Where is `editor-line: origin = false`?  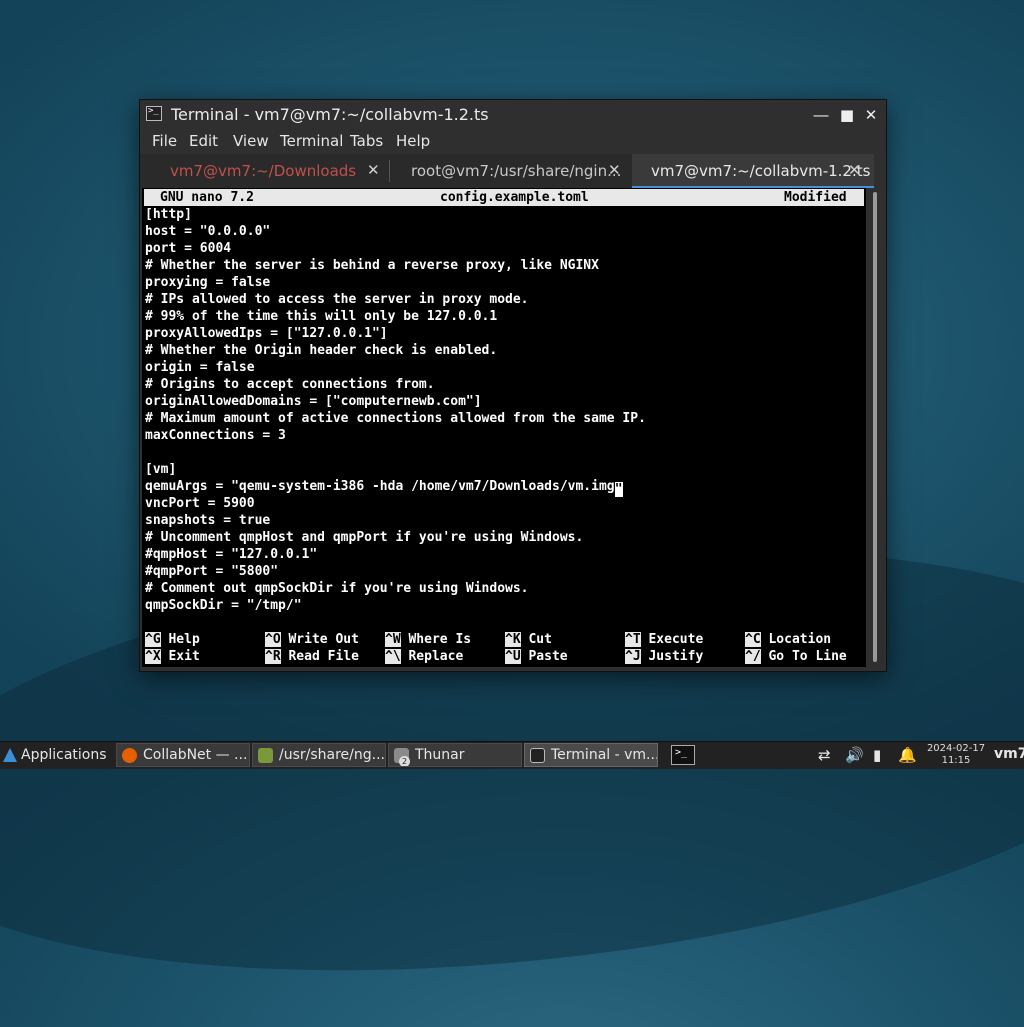
editor-line: origin = false is located at coordinates (200, 367).